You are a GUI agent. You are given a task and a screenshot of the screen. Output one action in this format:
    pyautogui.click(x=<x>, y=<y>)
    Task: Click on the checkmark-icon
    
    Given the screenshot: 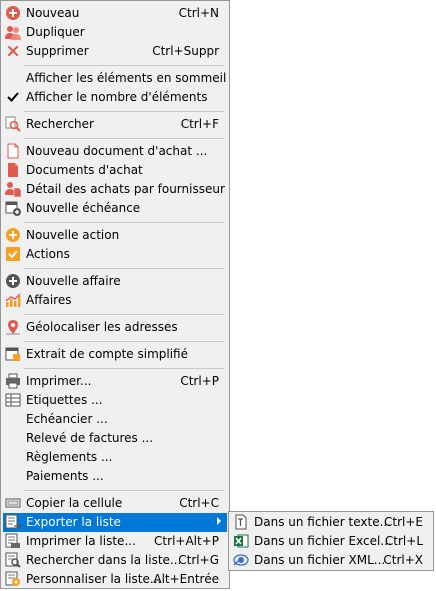 What is the action you would take?
    pyautogui.click(x=13, y=97)
    